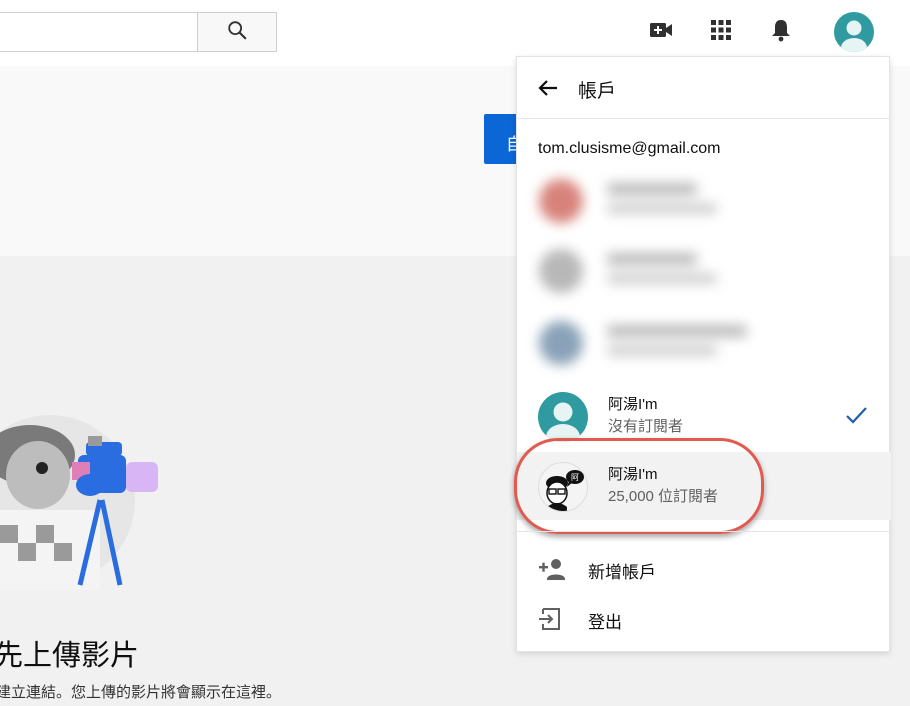  I want to click on apps-grid-icon, so click(721, 32).